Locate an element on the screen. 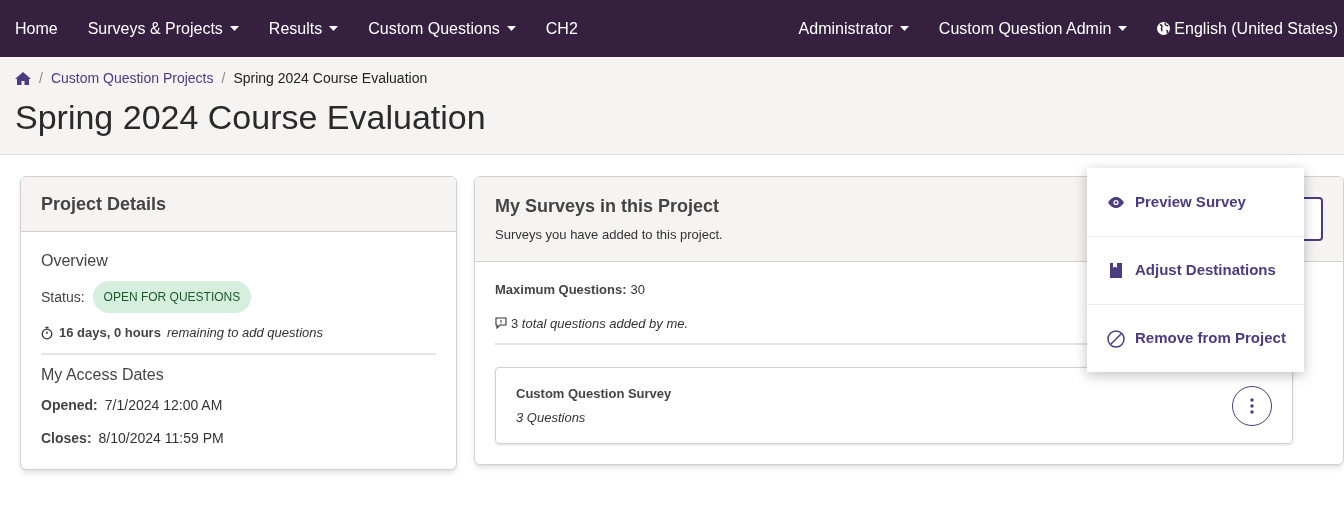  card-title: Project Details is located at coordinates (104, 204).